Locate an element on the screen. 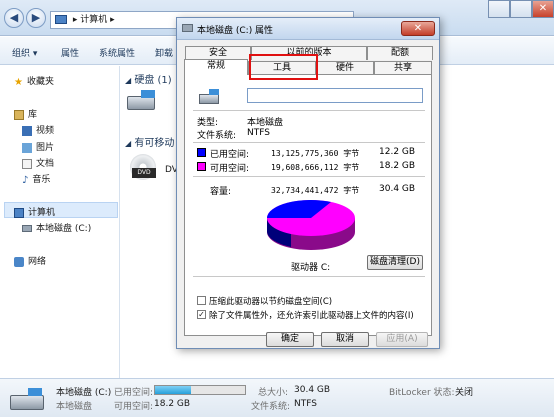  status-bitlocker-value: 关闭 is located at coordinates (464, 393).